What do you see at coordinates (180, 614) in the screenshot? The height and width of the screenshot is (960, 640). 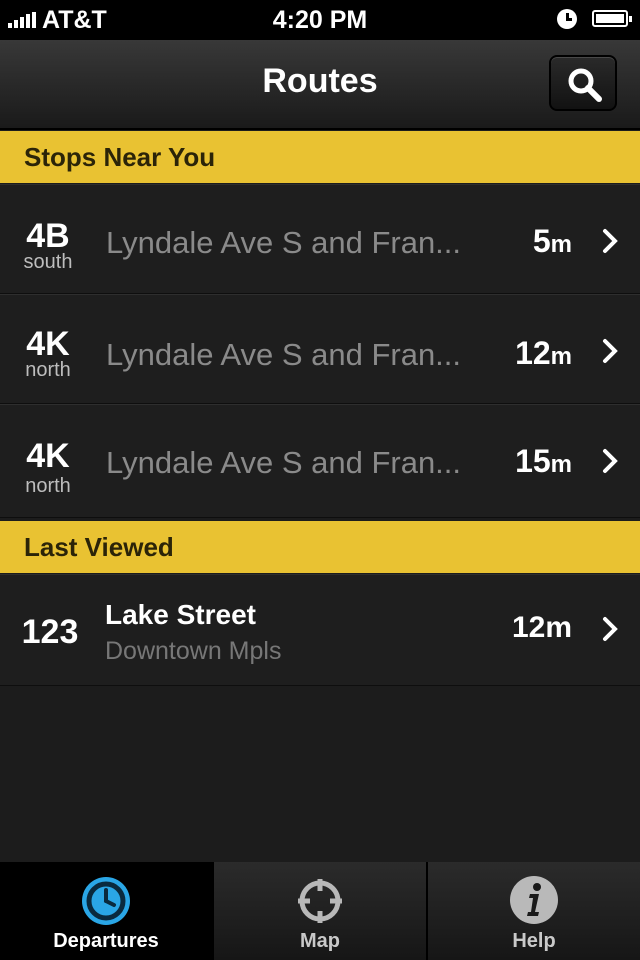 I see `route-title: Lake Street` at bounding box center [180, 614].